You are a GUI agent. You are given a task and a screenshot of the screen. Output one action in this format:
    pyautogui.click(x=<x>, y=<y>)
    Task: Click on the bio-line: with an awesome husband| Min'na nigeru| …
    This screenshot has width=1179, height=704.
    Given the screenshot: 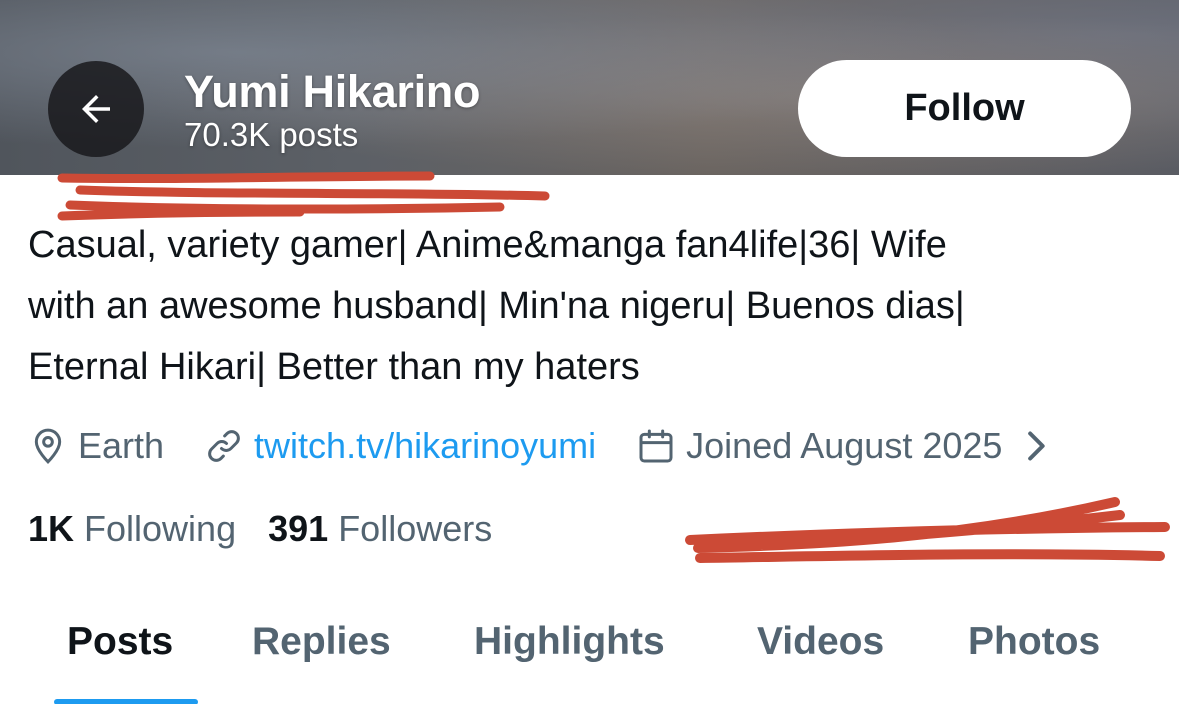 What is the action you would take?
    pyautogui.click(x=496, y=306)
    